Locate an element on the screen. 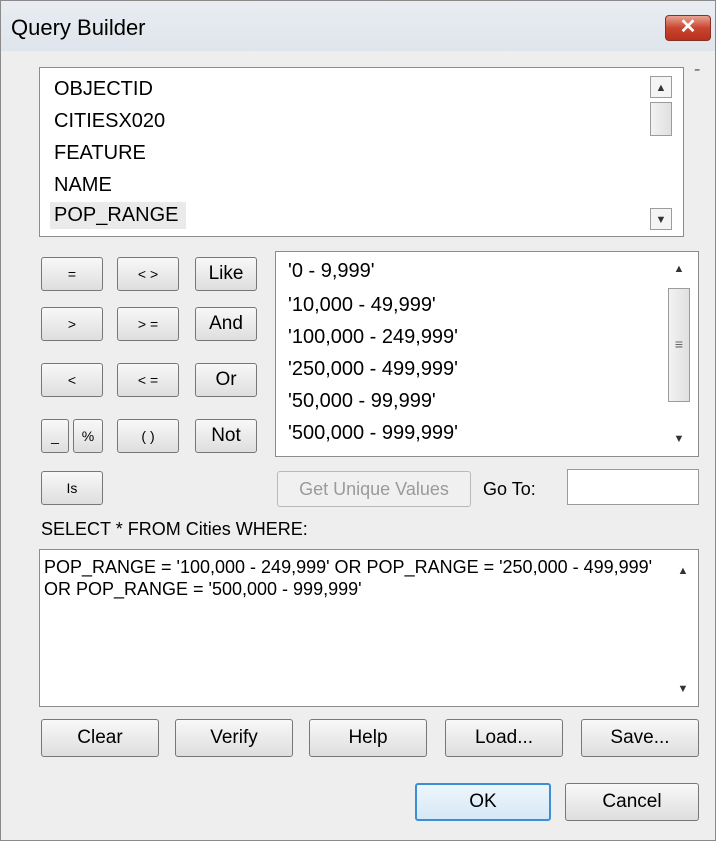 The width and height of the screenshot is (716, 841). value-item: '250,000 - 499,999' is located at coordinates (373, 369).